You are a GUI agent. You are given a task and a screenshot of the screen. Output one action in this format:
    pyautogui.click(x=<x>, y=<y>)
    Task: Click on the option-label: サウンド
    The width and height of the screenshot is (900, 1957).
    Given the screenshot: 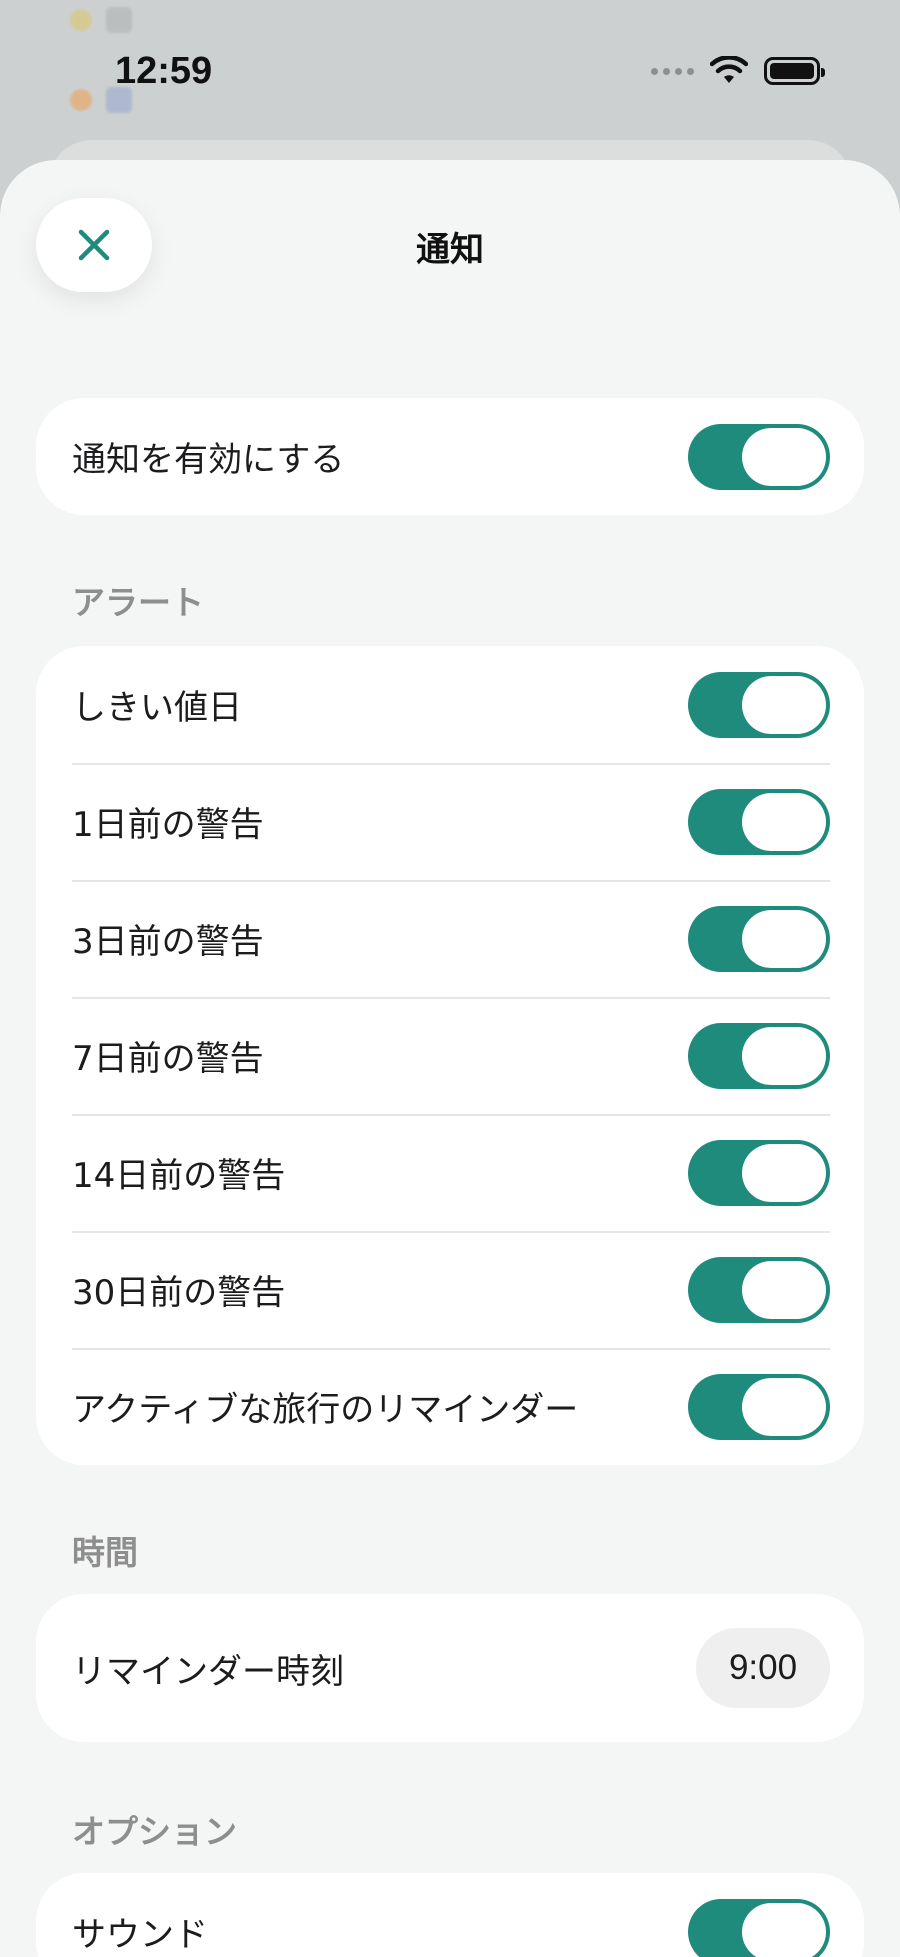 What is the action you would take?
    pyautogui.click(x=140, y=1935)
    